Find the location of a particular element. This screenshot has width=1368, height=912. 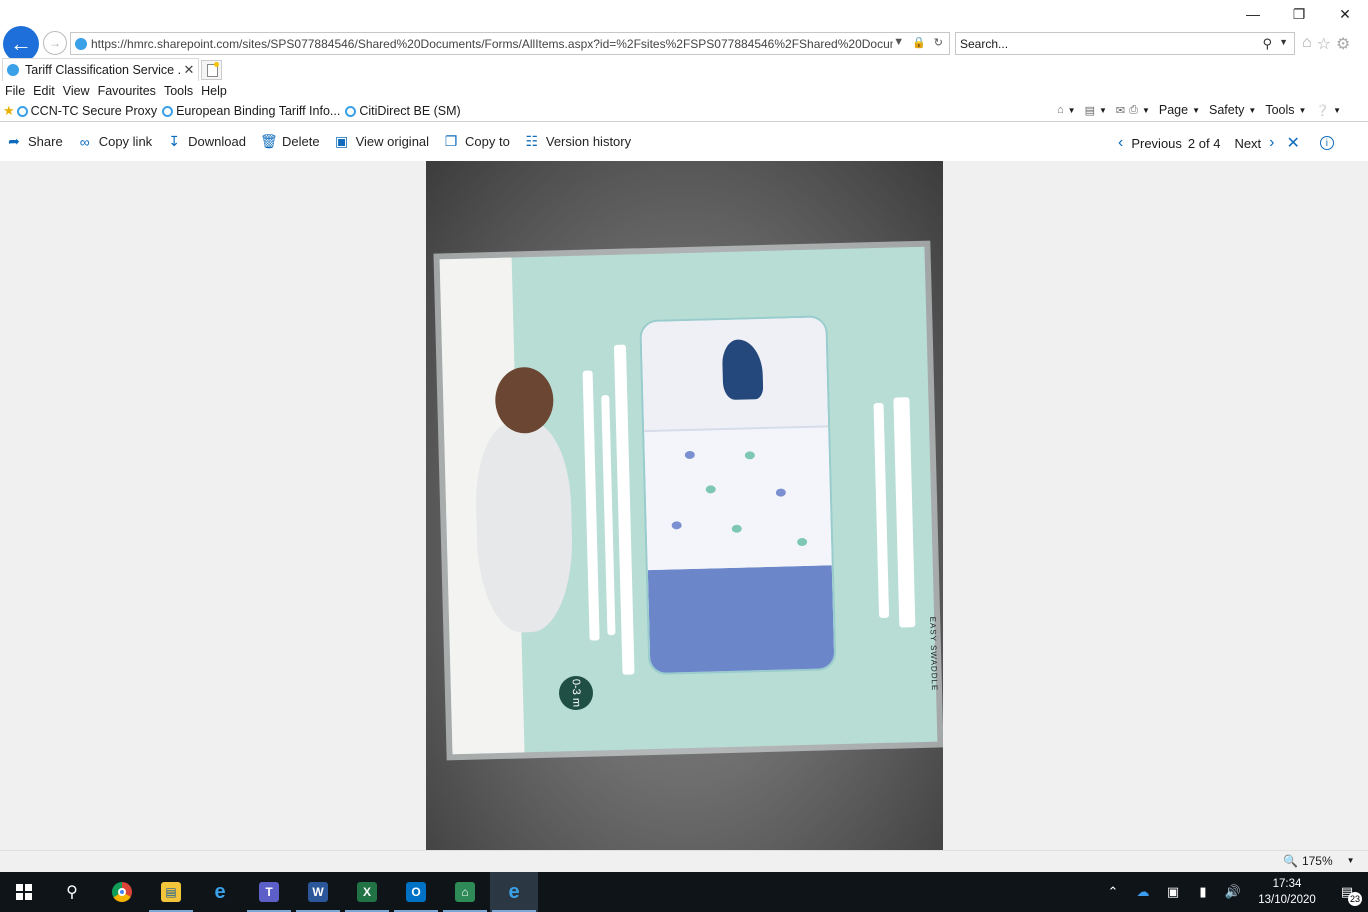

new-tab-button is located at coordinates (211, 70).